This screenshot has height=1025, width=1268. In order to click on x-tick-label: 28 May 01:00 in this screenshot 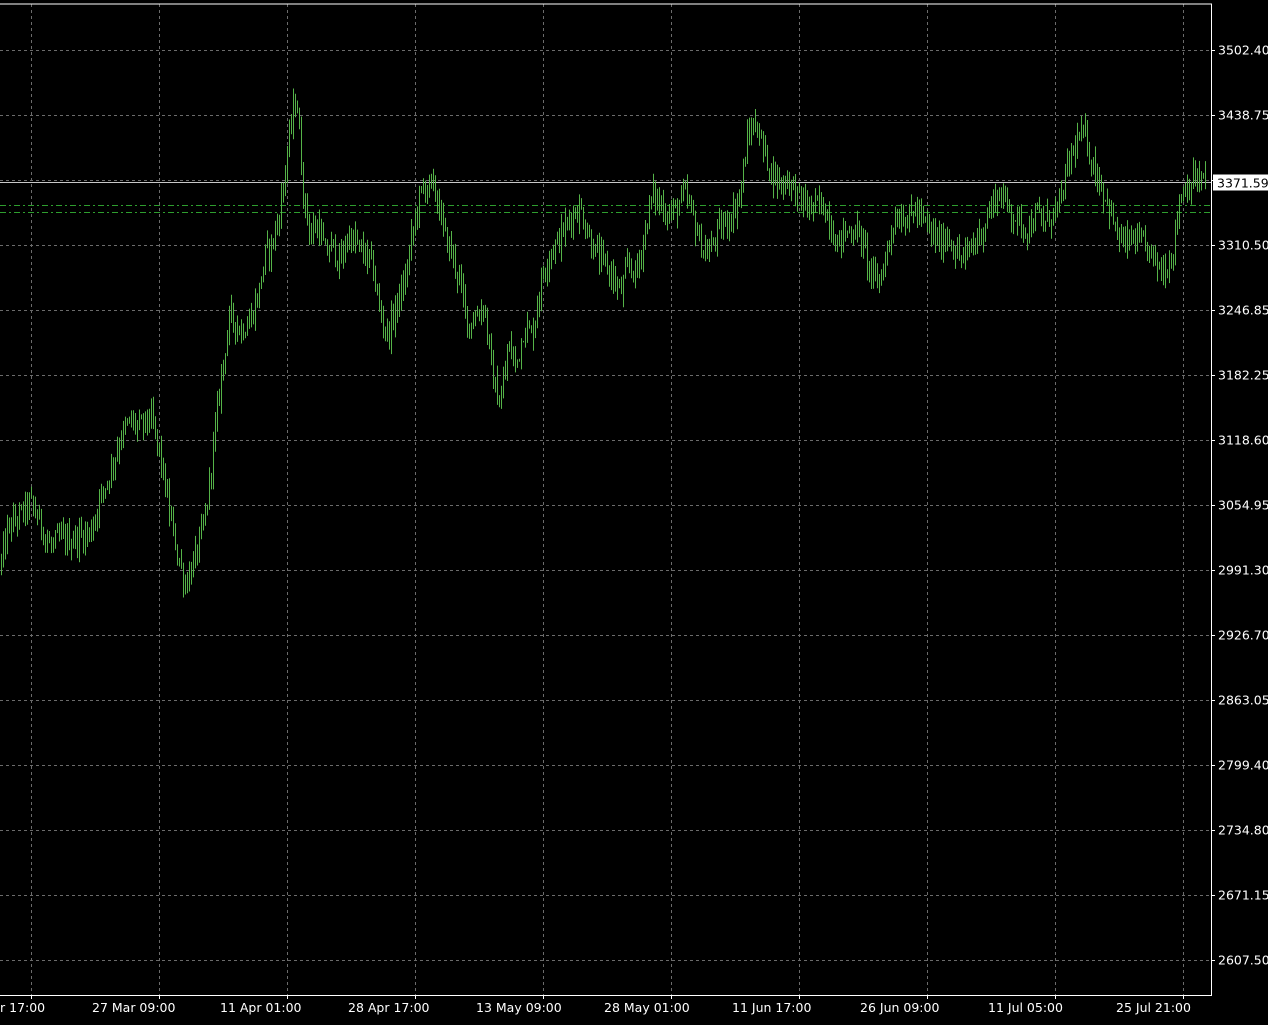, I will do `click(647, 1007)`.